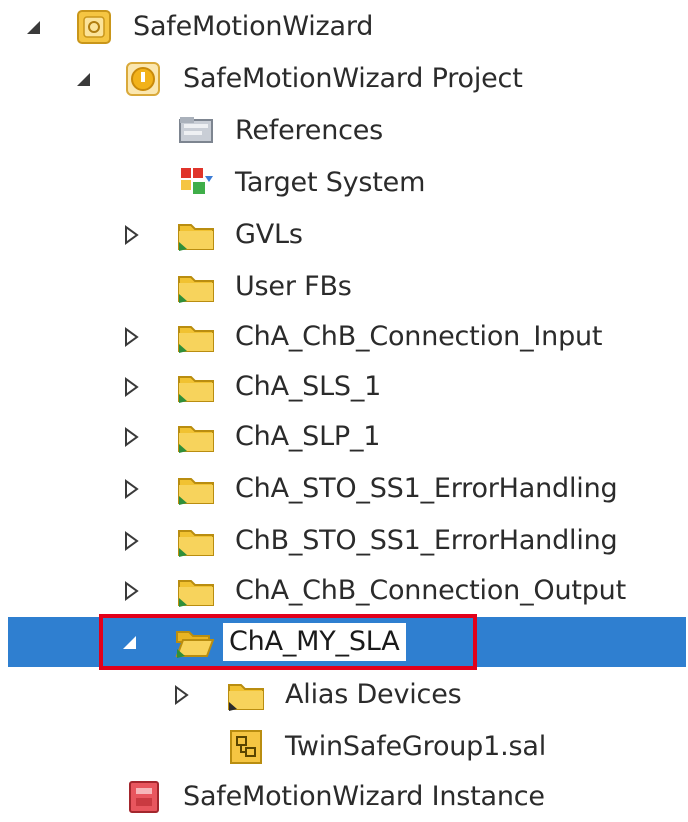  Describe the element at coordinates (308, 386) in the screenshot. I see `tree-item-label: ChA_SLS_1` at that location.